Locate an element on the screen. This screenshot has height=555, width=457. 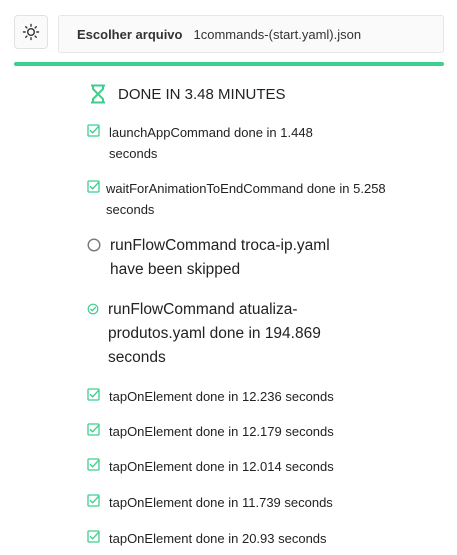
sun-icon is located at coordinates (31, 32).